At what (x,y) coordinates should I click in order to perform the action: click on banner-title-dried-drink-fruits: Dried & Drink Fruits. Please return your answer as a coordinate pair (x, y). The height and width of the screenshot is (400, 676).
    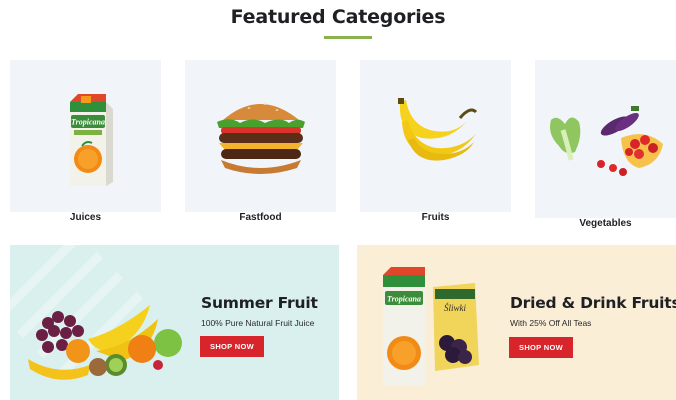
    Looking at the image, I should click on (593, 303).